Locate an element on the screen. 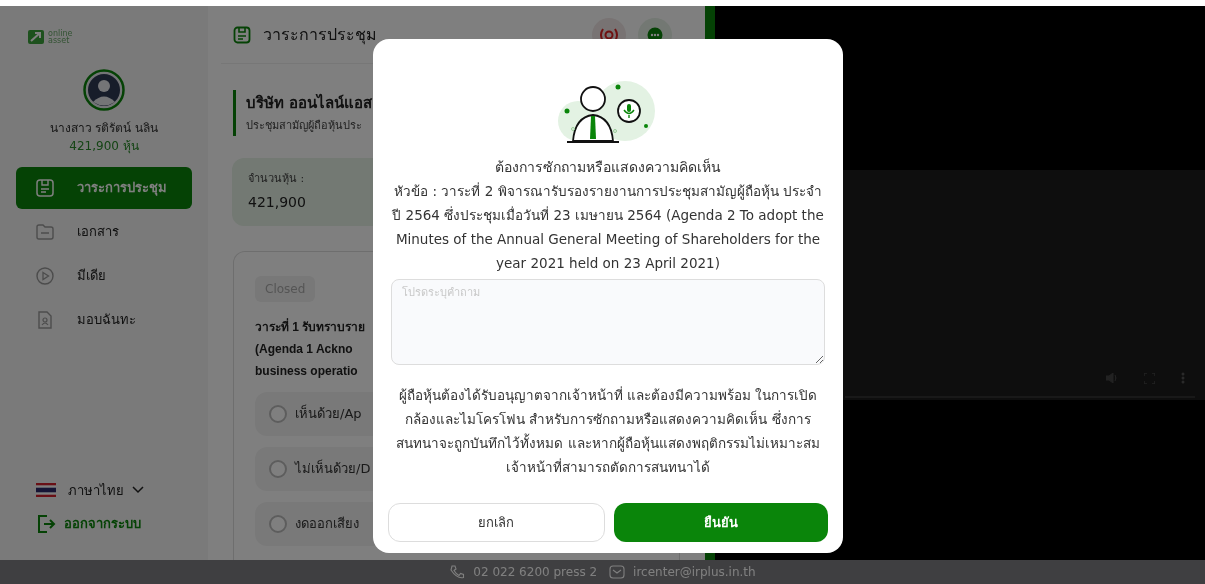  share-count: 421,900 หุ้น is located at coordinates (104, 146).